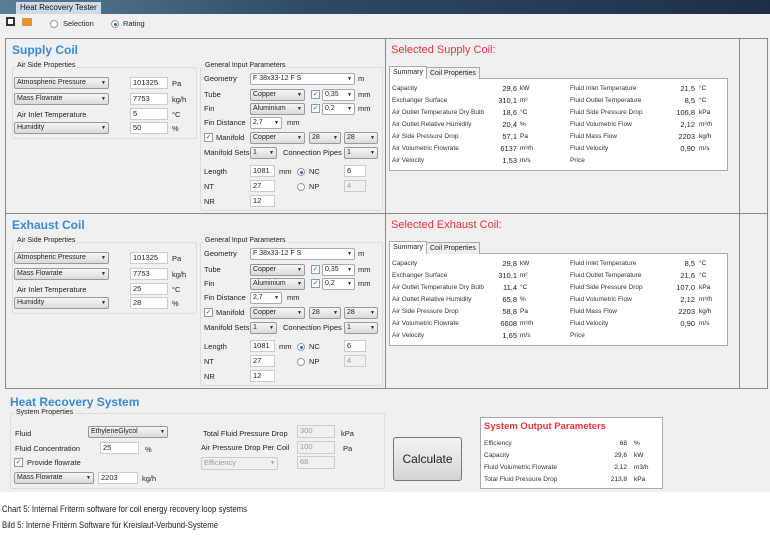 This screenshot has height=537, width=770. Describe the element at coordinates (526, 148) in the screenshot. I see `result-unit: m³/h` at that location.